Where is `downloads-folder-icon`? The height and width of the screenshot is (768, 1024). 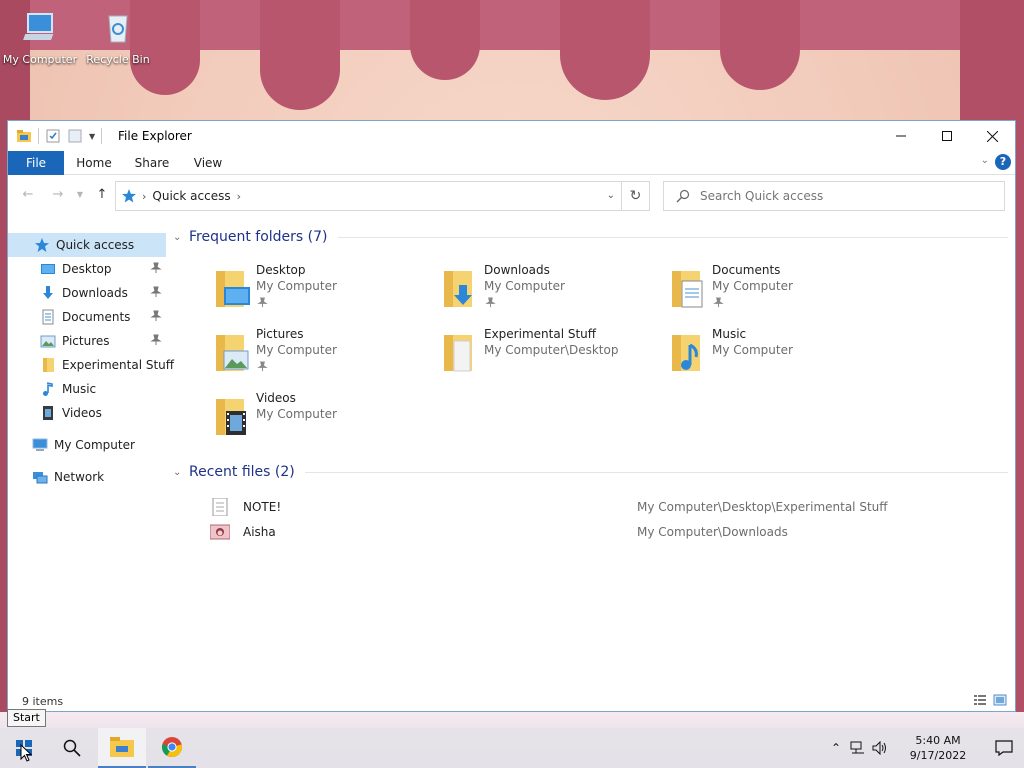 downloads-folder-icon is located at coordinates (458, 289).